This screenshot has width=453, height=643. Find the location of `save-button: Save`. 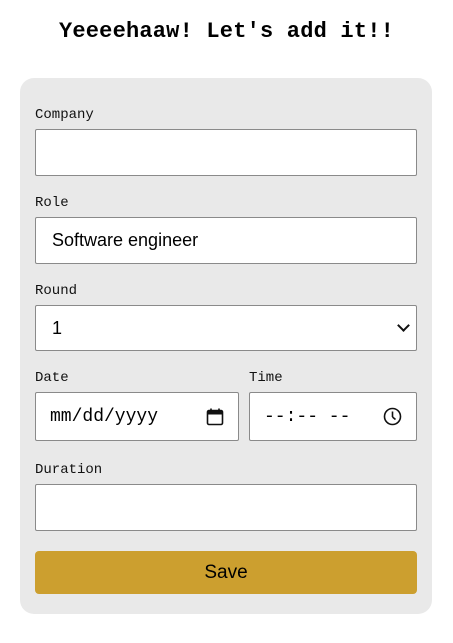

save-button: Save is located at coordinates (226, 572).